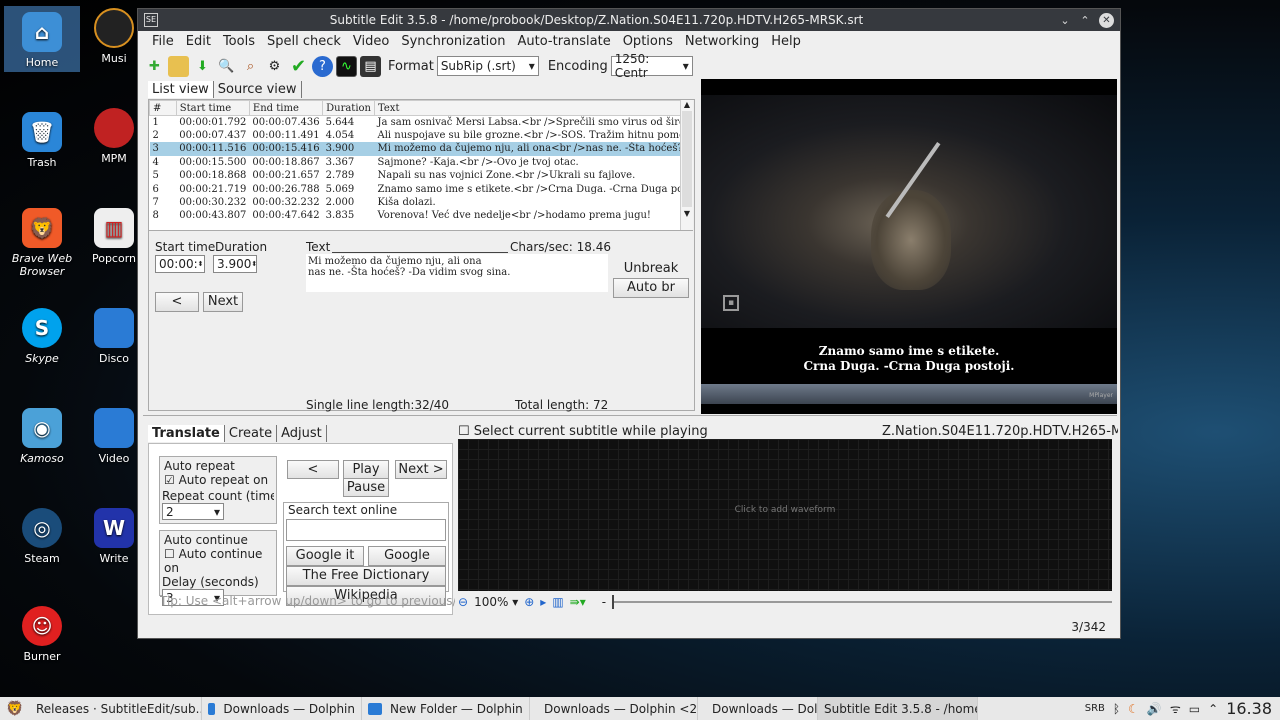 The width and height of the screenshot is (1280, 720). I want to click on play-button: Play, so click(366, 469).